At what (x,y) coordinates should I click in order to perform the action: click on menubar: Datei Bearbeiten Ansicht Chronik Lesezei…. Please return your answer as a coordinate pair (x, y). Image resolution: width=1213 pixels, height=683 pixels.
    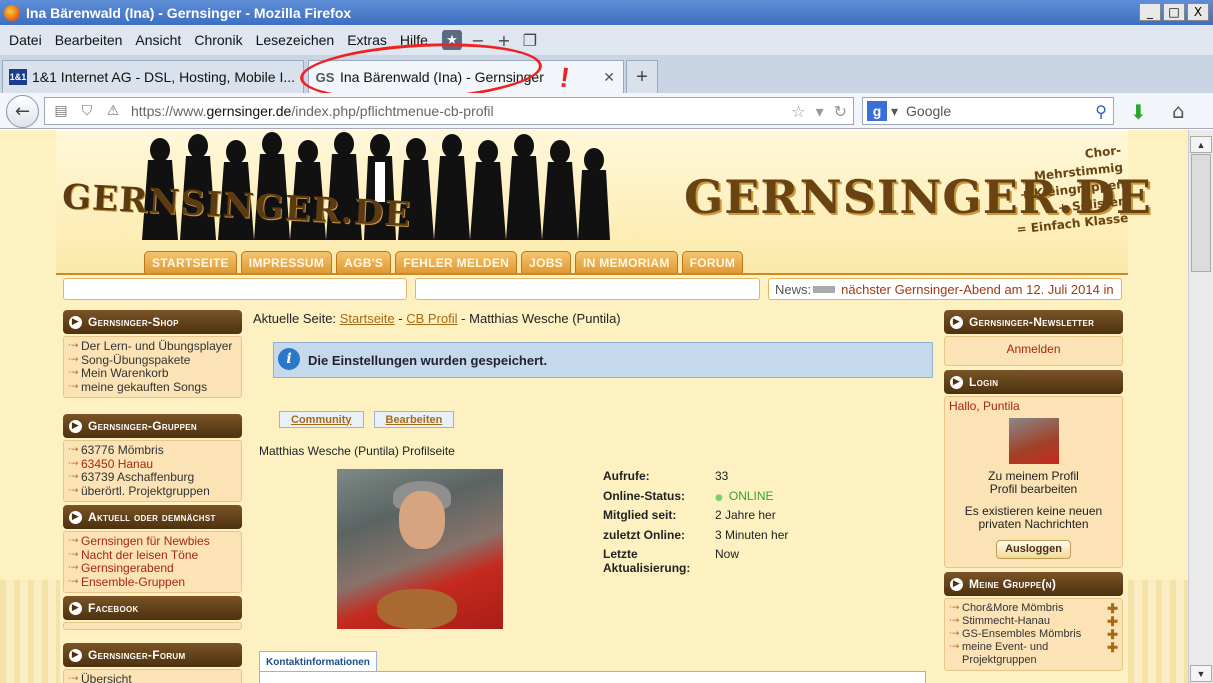
    Looking at the image, I should click on (606, 40).